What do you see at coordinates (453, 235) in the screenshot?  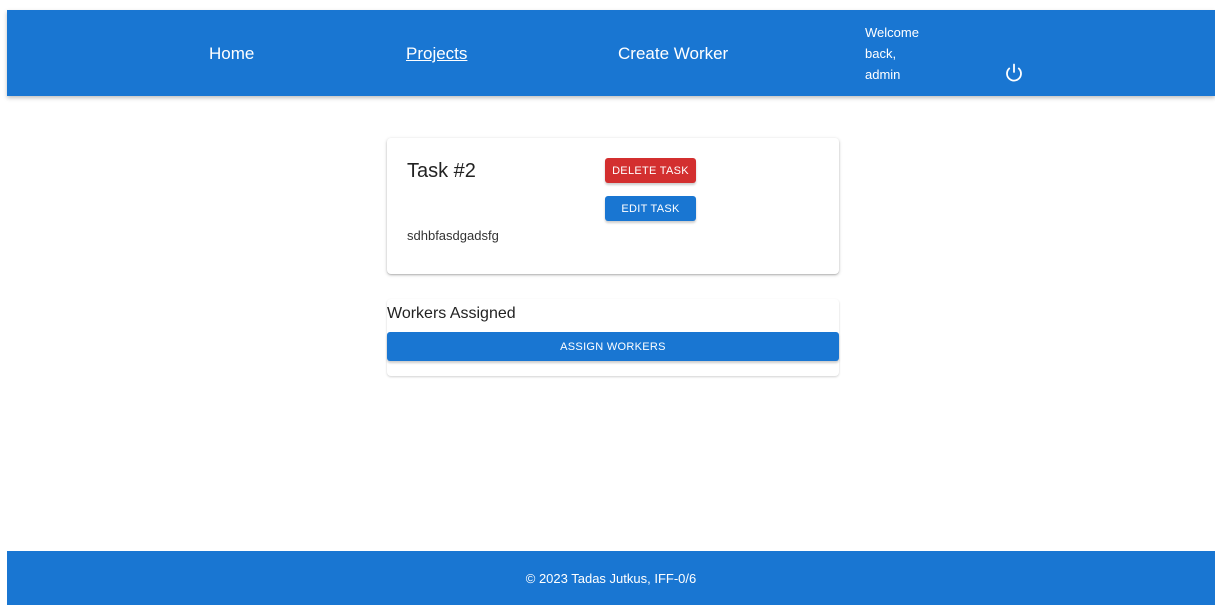 I see `task-description: sdhbfasdgadsfg` at bounding box center [453, 235].